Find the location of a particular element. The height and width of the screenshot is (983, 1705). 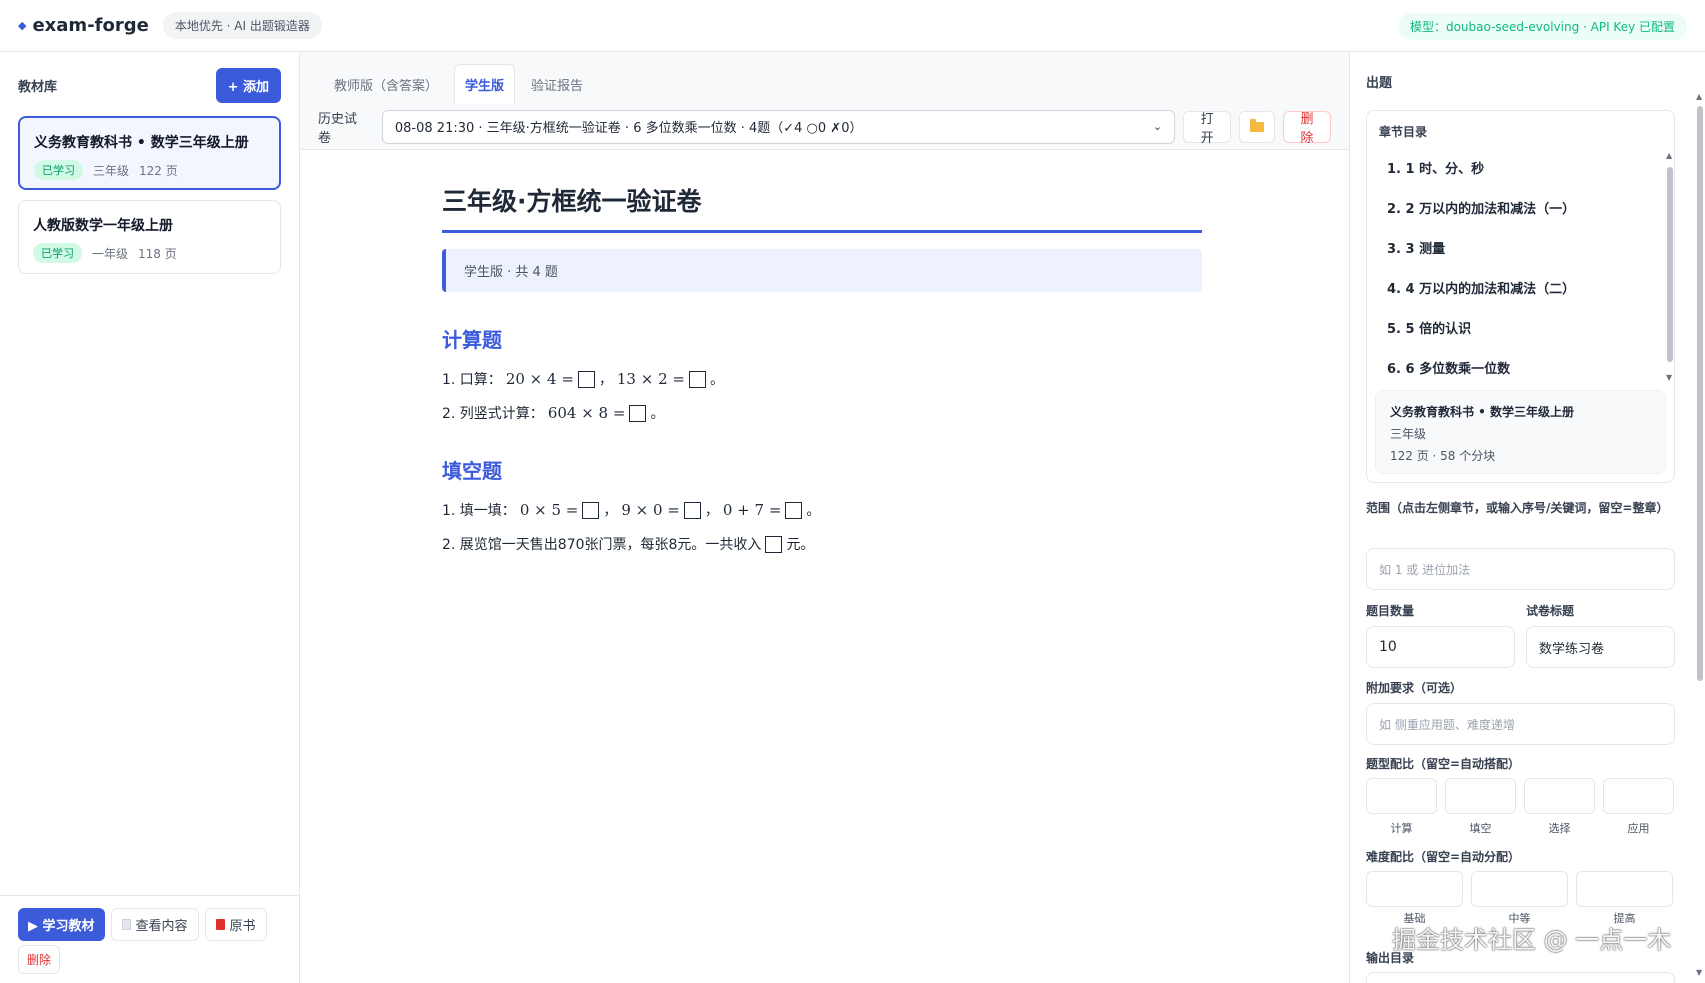

type-ratio-label: 题型配比（留空=自动搭配） is located at coordinates (1443, 764).